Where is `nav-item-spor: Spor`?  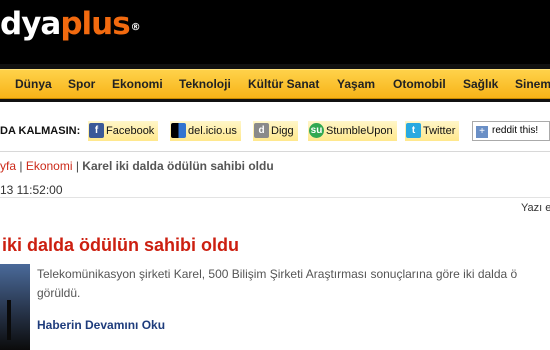 nav-item-spor: Spor is located at coordinates (81, 84).